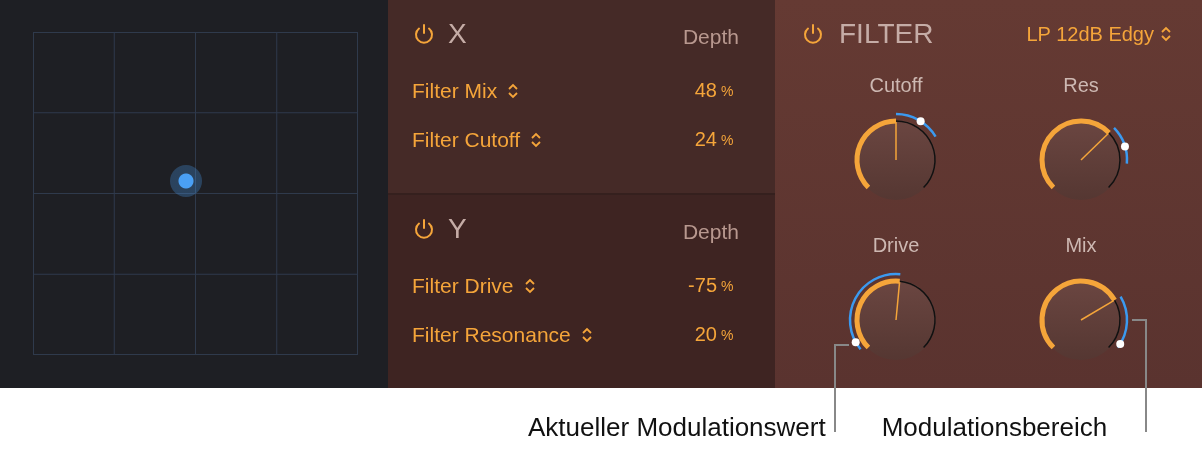 The height and width of the screenshot is (452, 1202). I want to click on modulator-title: Y, so click(458, 229).